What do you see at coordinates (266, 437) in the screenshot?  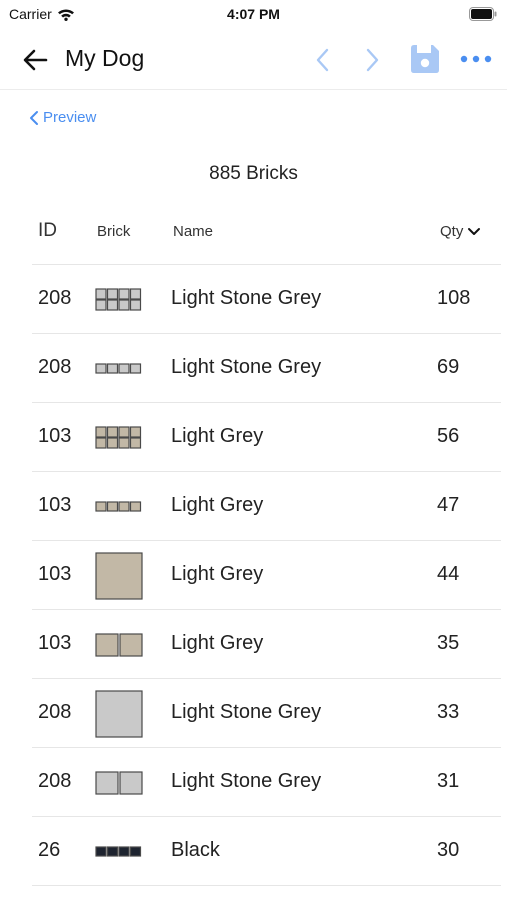 I see `table-row: 103 Light Grey 56` at bounding box center [266, 437].